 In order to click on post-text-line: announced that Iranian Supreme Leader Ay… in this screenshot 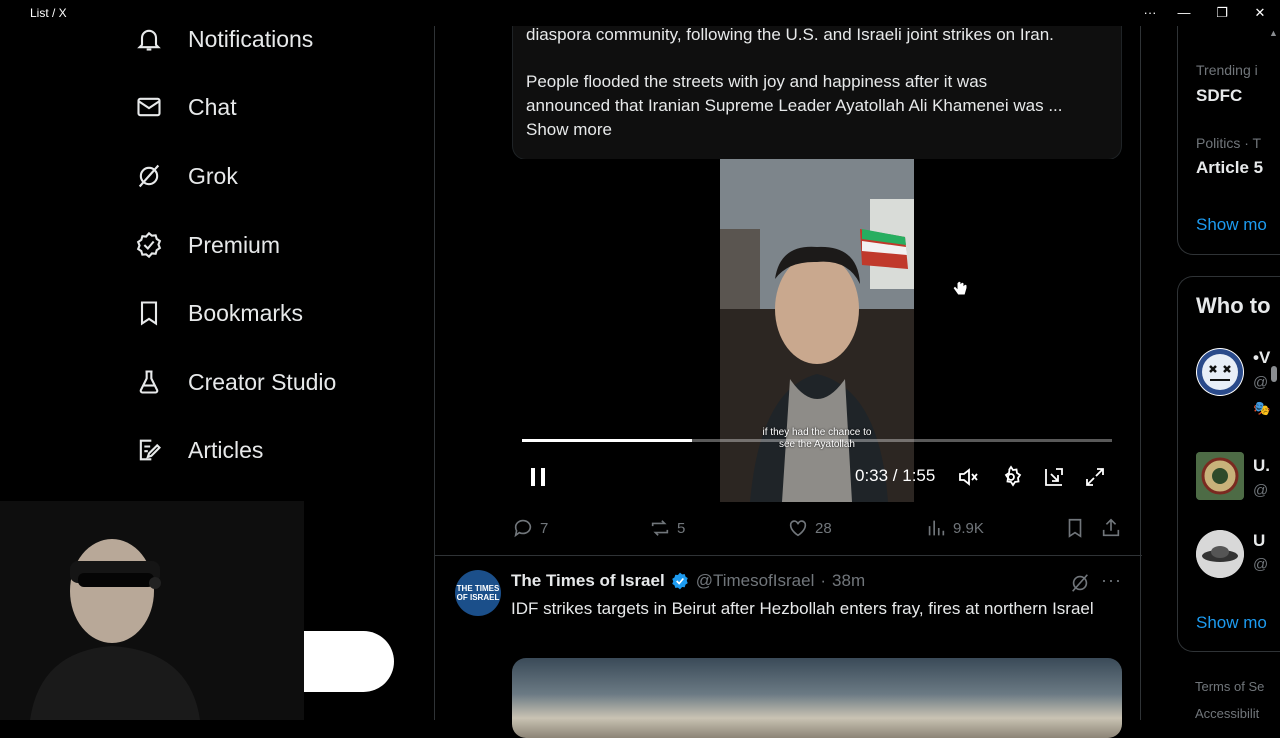, I will do `click(794, 105)`.